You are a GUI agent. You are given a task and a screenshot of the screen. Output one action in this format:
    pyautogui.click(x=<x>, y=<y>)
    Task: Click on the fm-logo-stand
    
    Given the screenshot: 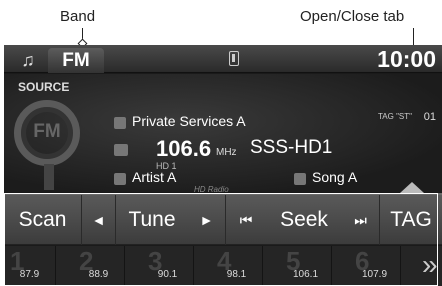 What is the action you would take?
    pyautogui.click(x=49, y=177)
    